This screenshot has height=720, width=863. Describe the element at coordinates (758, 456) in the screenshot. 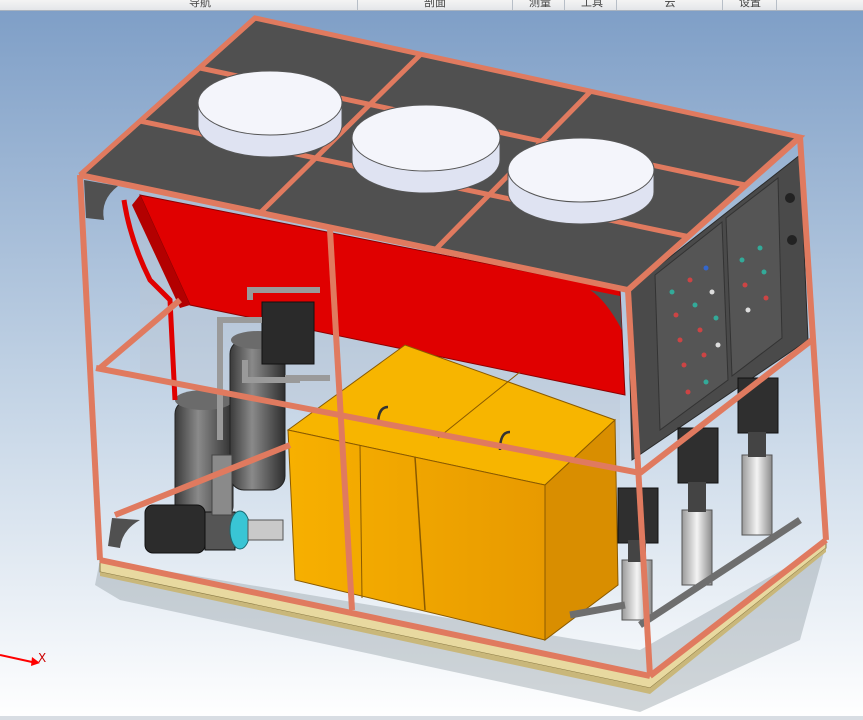

I see `pump-icon` at that location.